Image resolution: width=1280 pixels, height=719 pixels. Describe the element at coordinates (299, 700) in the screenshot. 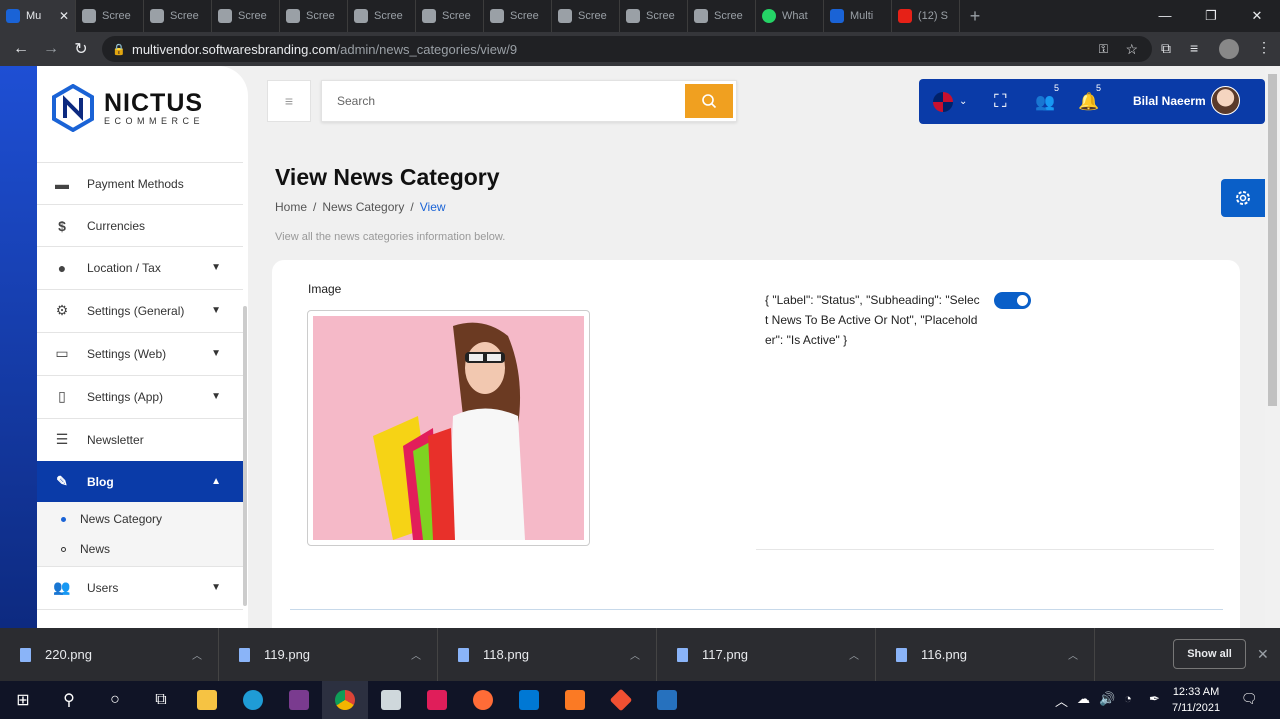

I see `winrar-icon` at that location.